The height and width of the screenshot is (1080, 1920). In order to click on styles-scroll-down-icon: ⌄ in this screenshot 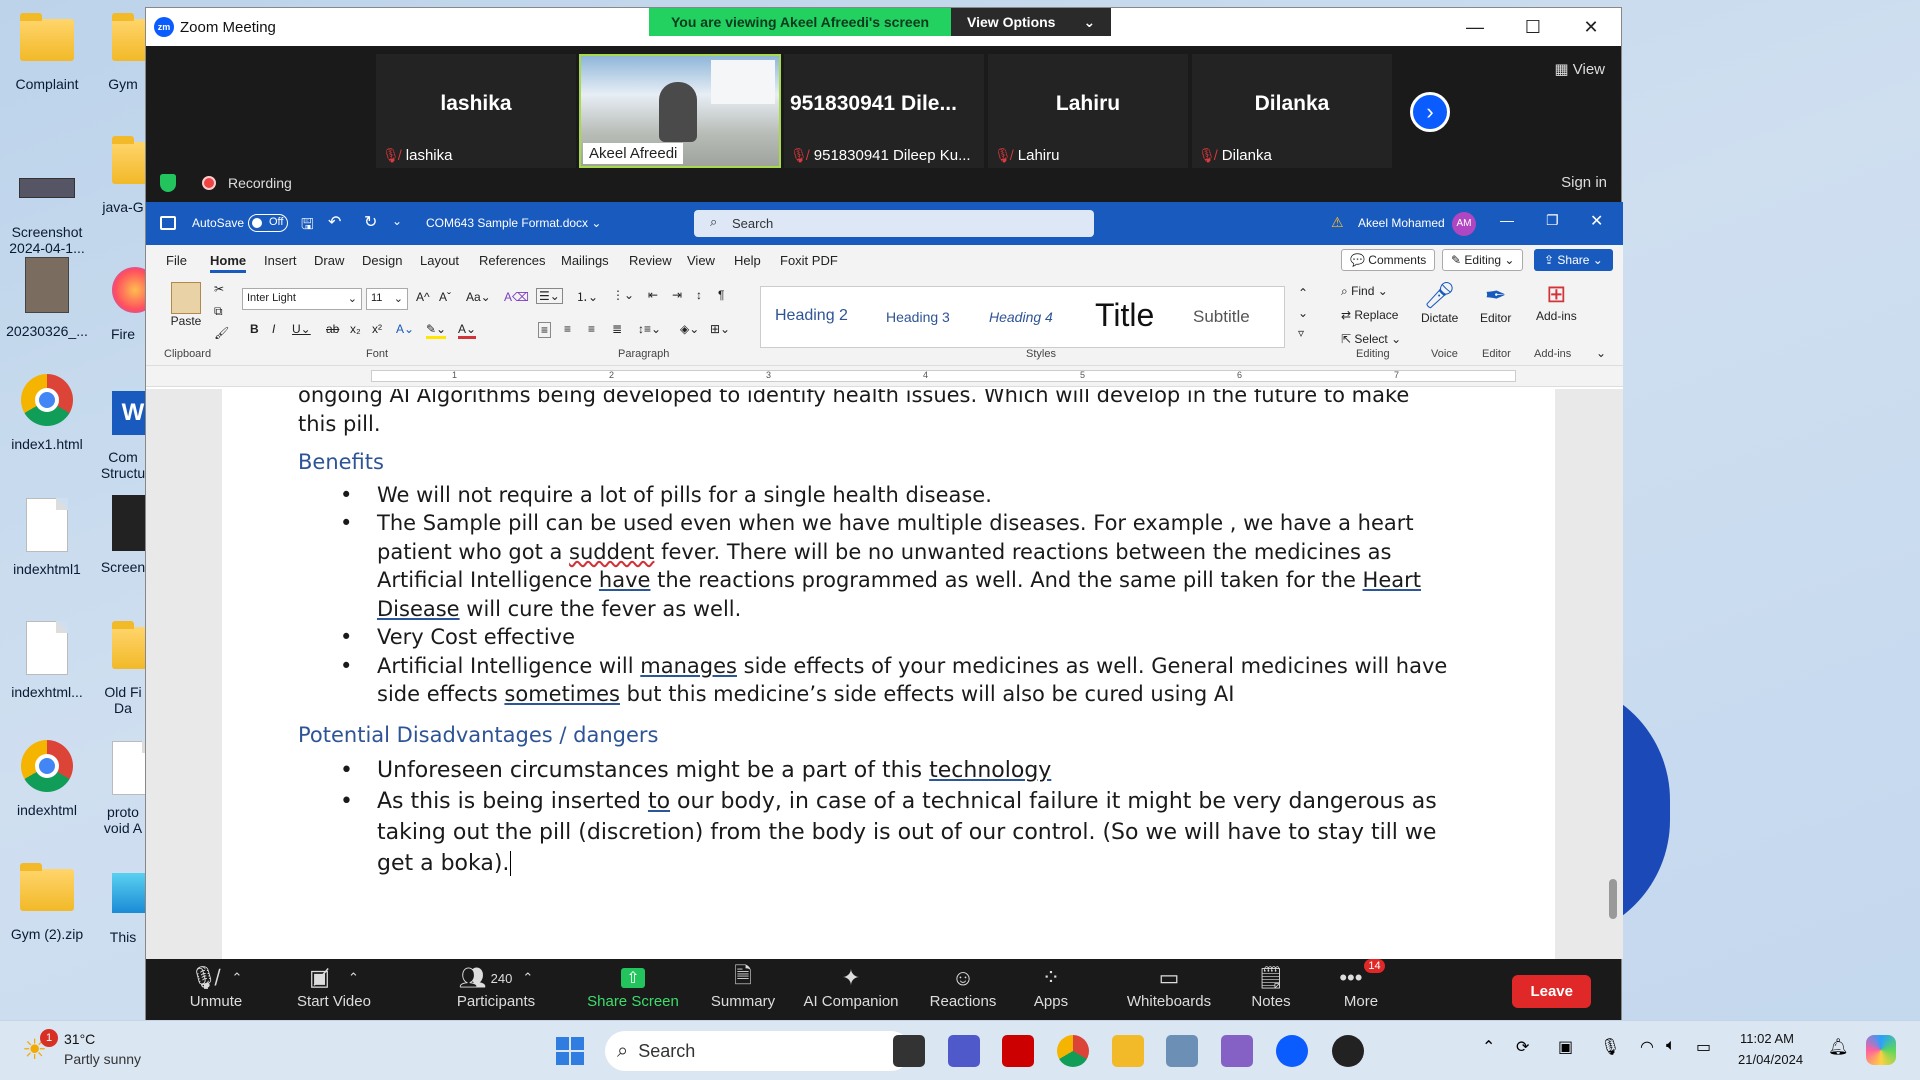, I will do `click(1303, 313)`.